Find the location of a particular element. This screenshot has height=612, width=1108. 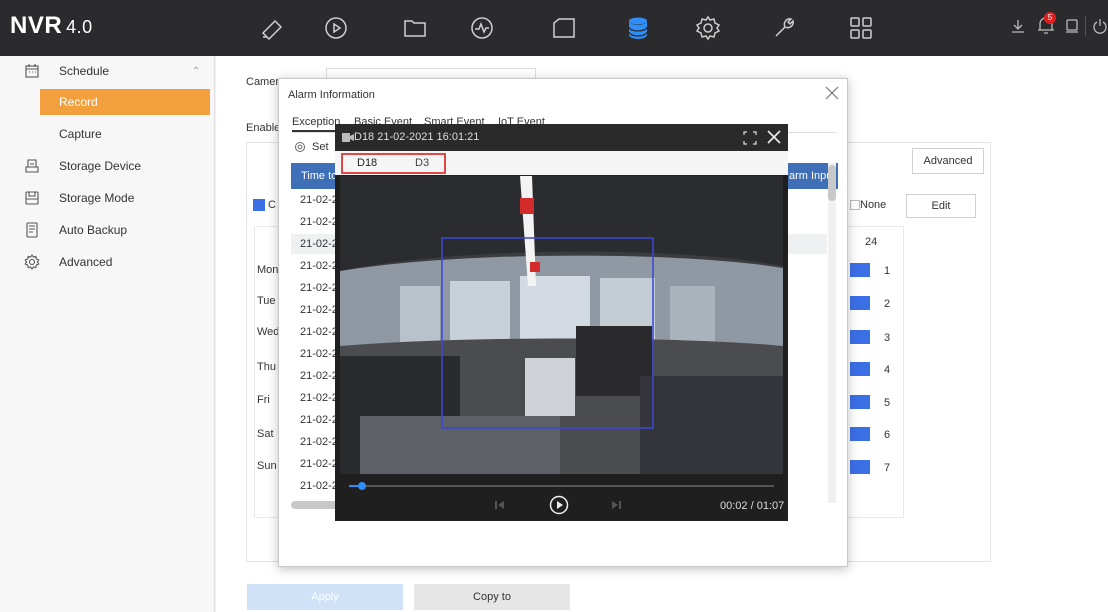

maintenance-icon is located at coordinates (784, 28).